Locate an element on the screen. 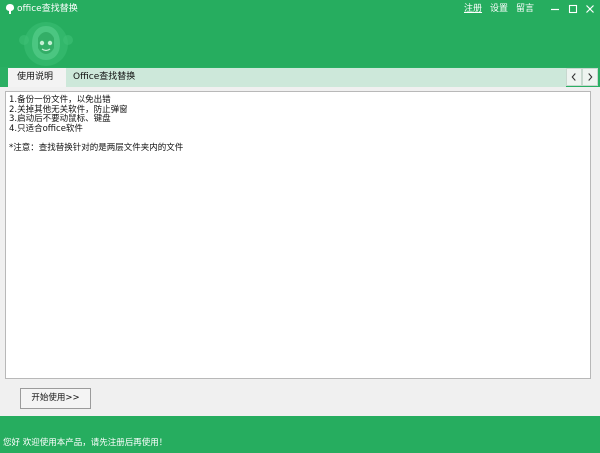 This screenshot has height=453, width=600. window-title: office查找替换 is located at coordinates (47, 9).